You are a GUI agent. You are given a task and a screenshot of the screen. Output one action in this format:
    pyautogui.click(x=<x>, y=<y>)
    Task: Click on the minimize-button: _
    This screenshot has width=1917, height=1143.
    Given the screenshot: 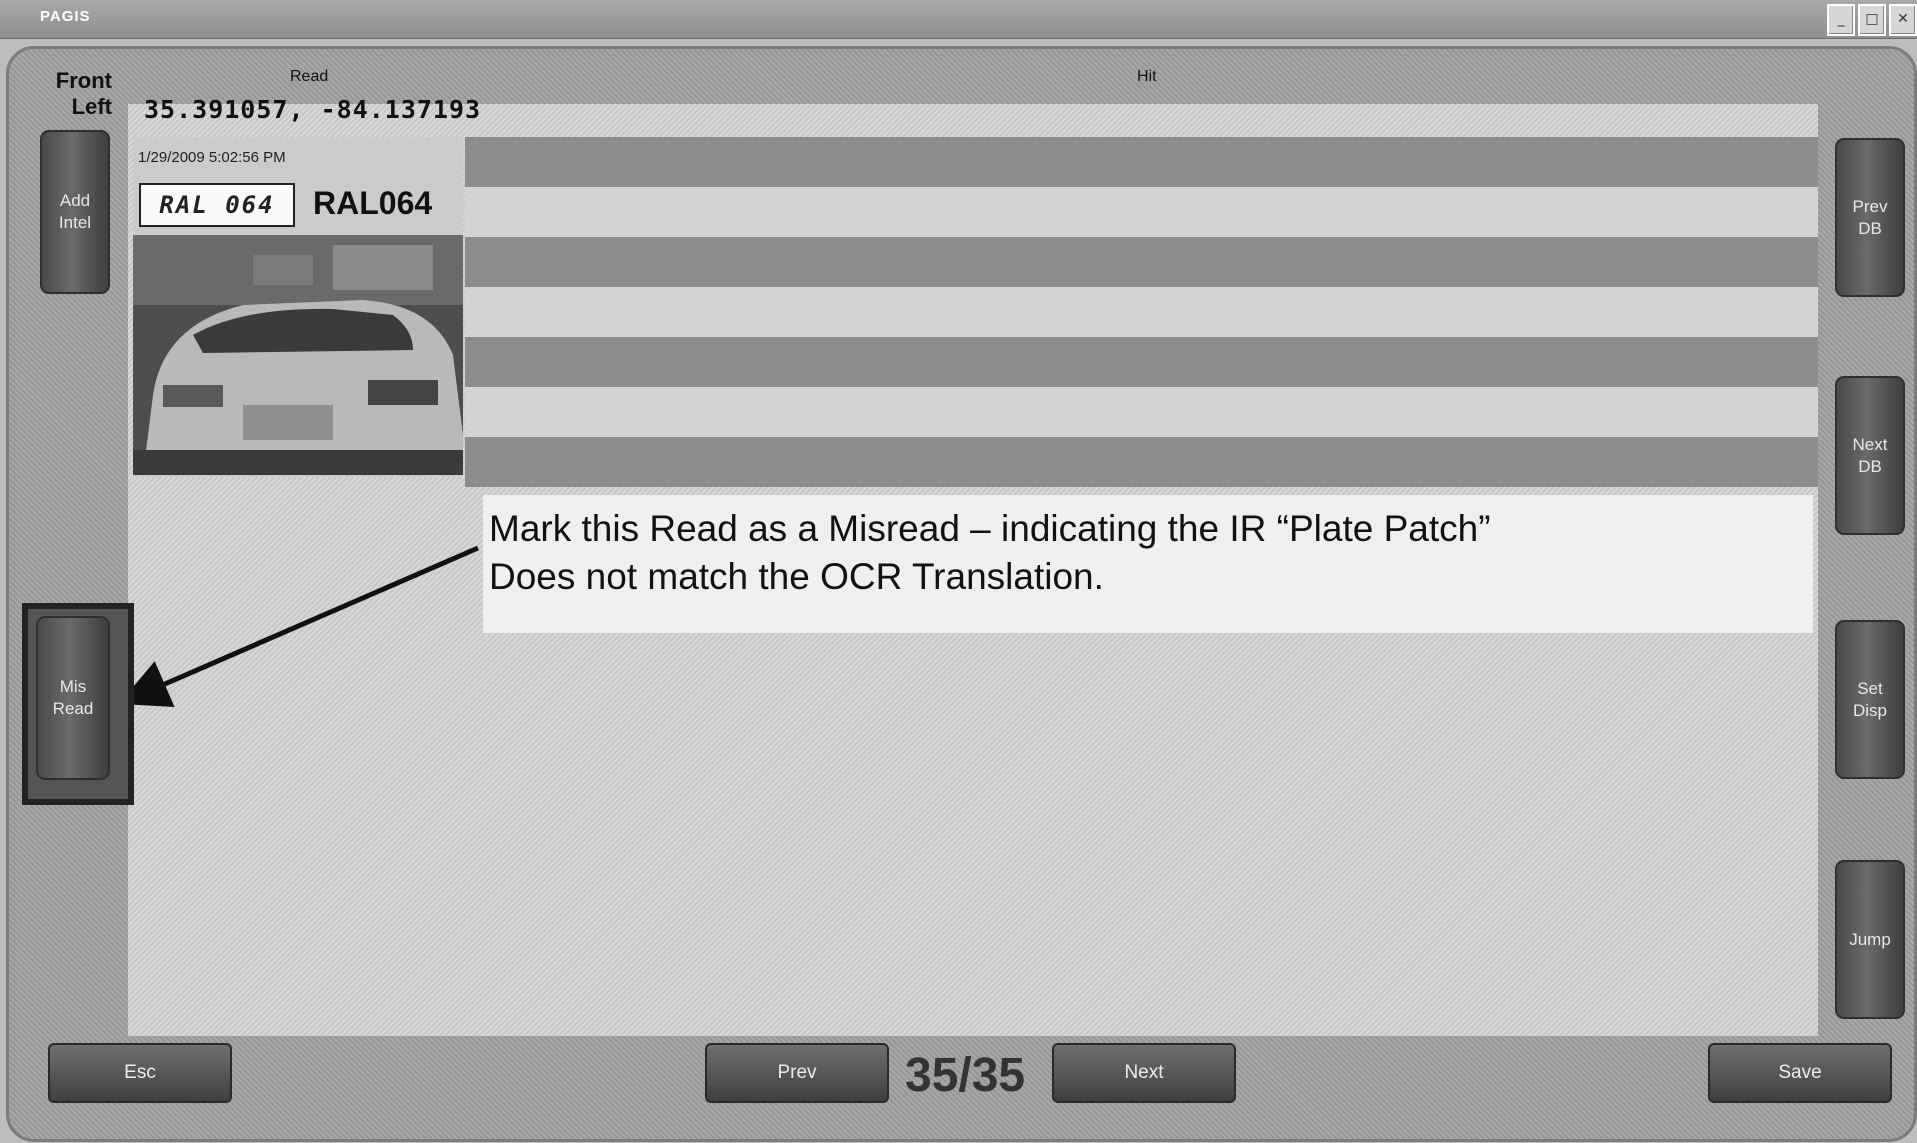 What is the action you would take?
    pyautogui.click(x=1841, y=20)
    